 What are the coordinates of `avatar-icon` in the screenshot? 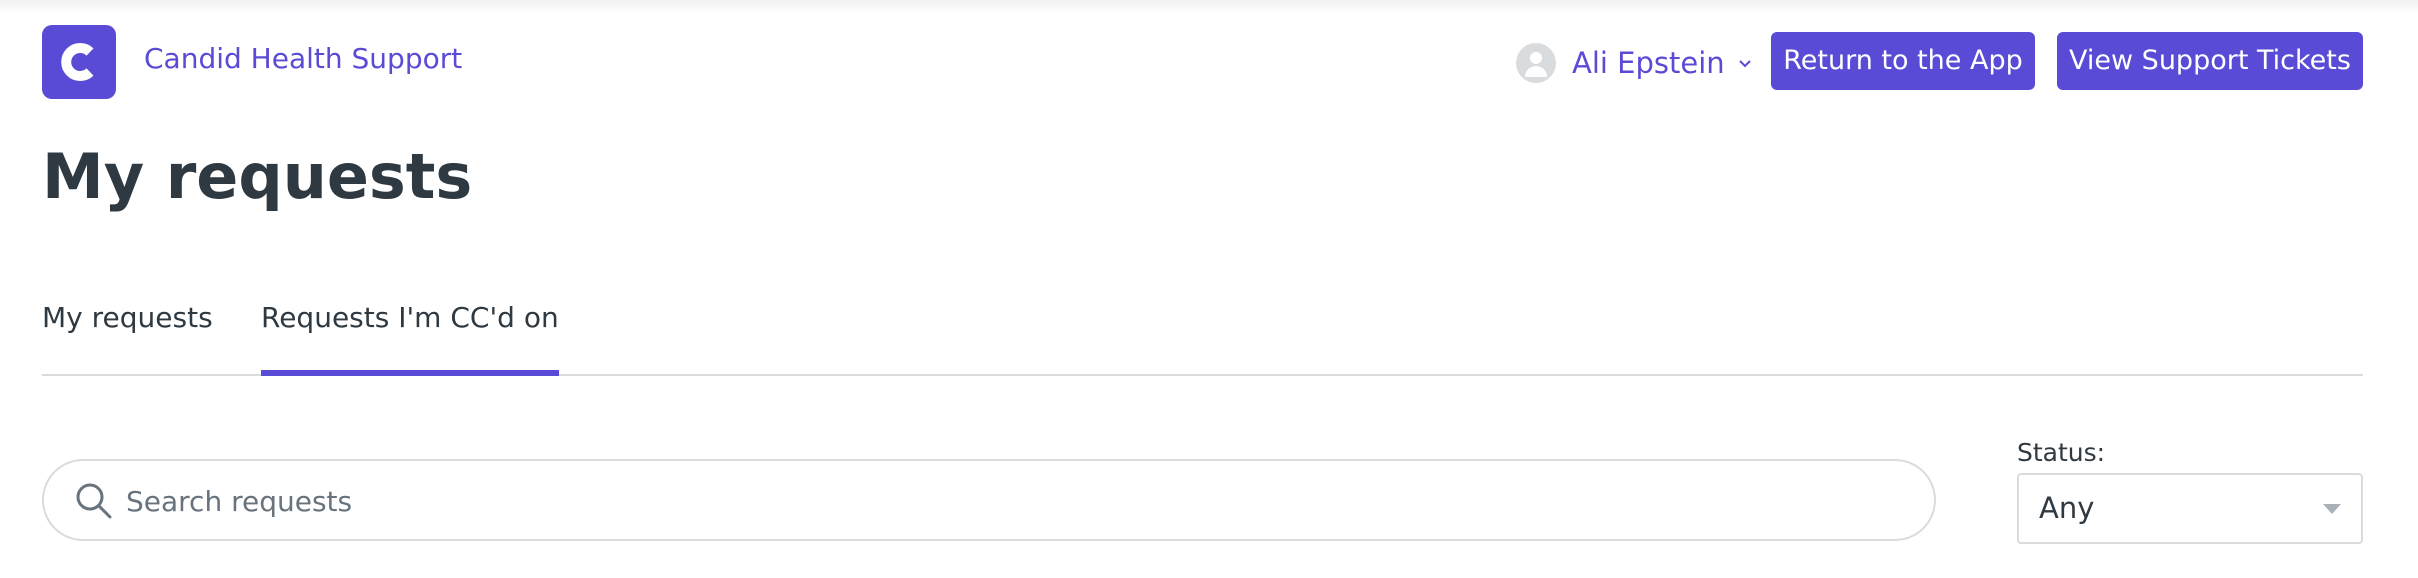 It's located at (1536, 63).